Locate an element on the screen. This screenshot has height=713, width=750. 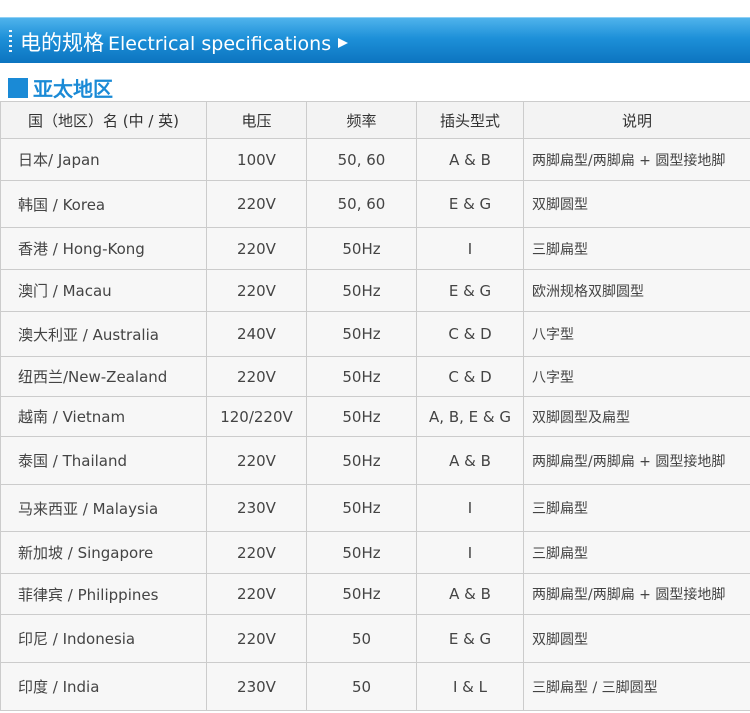
header-country: 国（地区）名 (中 / 英) is located at coordinates (103, 120).